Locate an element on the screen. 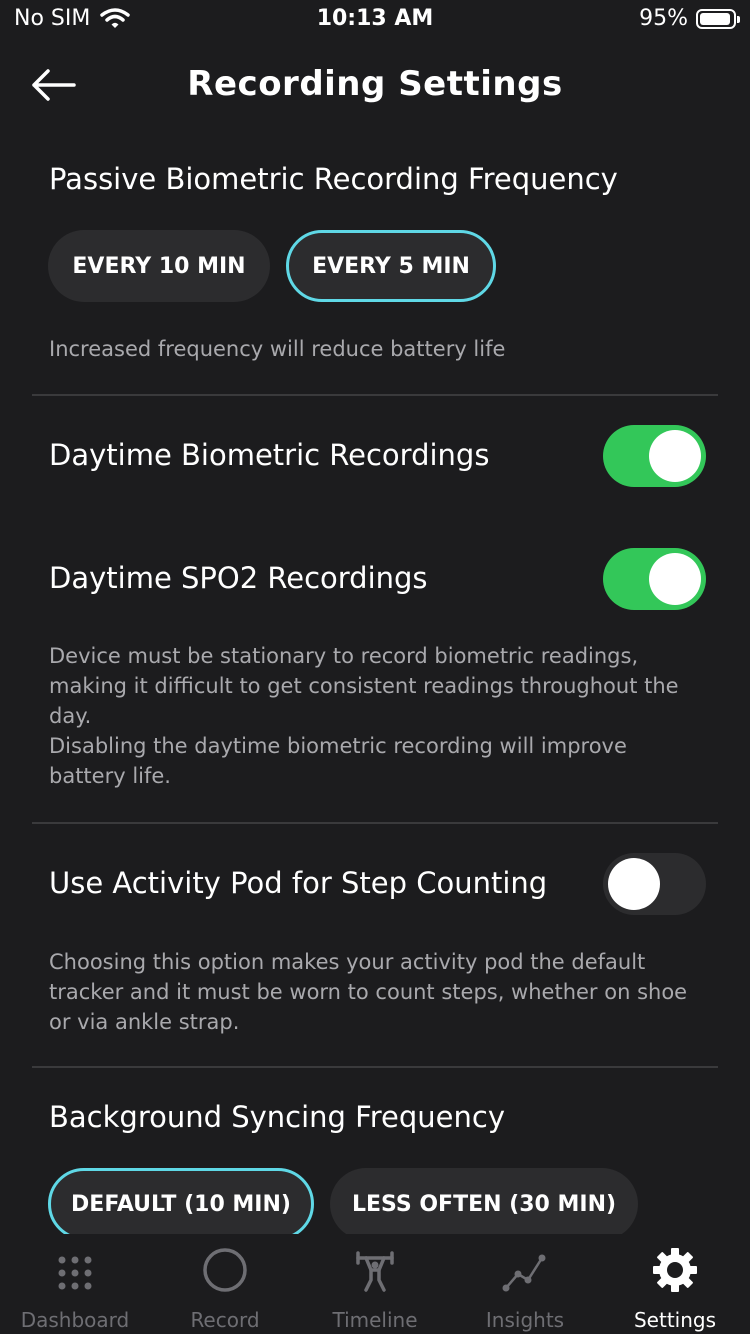 This screenshot has width=750, height=1334. tab-settings: Settings is located at coordinates (675, 1284).